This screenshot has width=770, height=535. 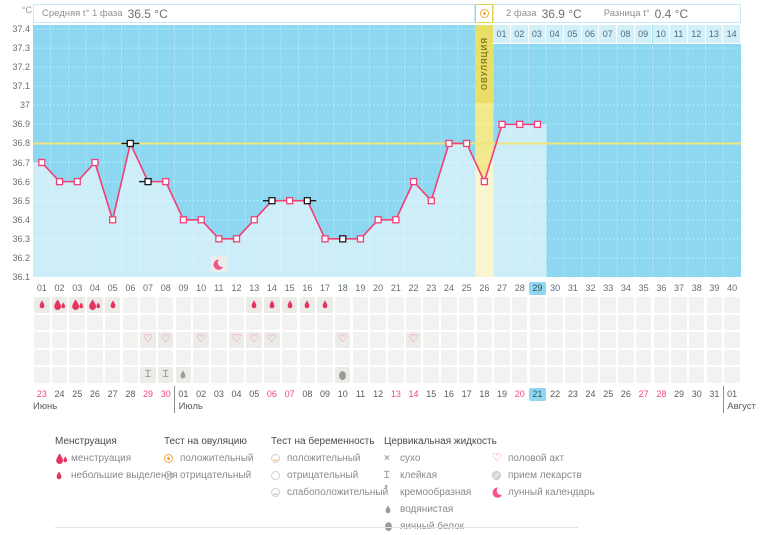 I want to click on date-cell-day-11: 03, so click(x=219, y=394).